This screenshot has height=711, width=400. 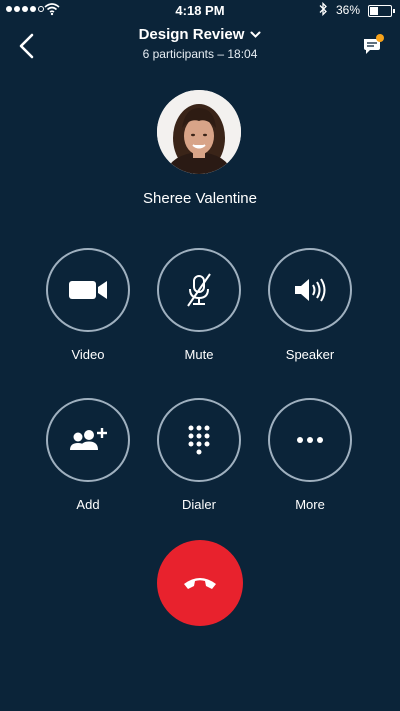 I want to click on speaker-button, so click(x=310, y=290).